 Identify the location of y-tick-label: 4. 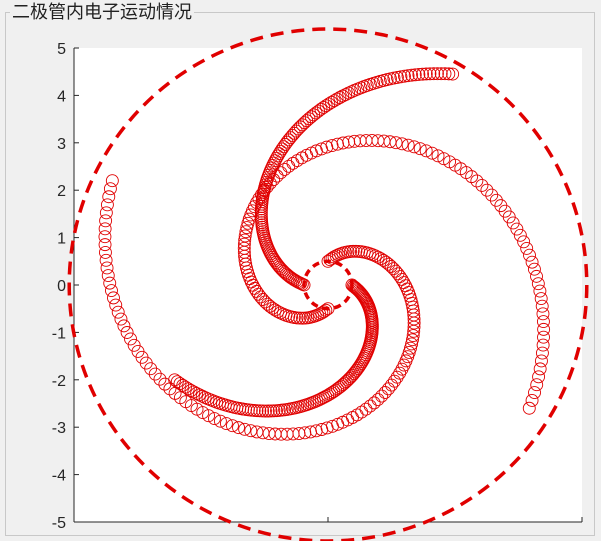
(61, 96).